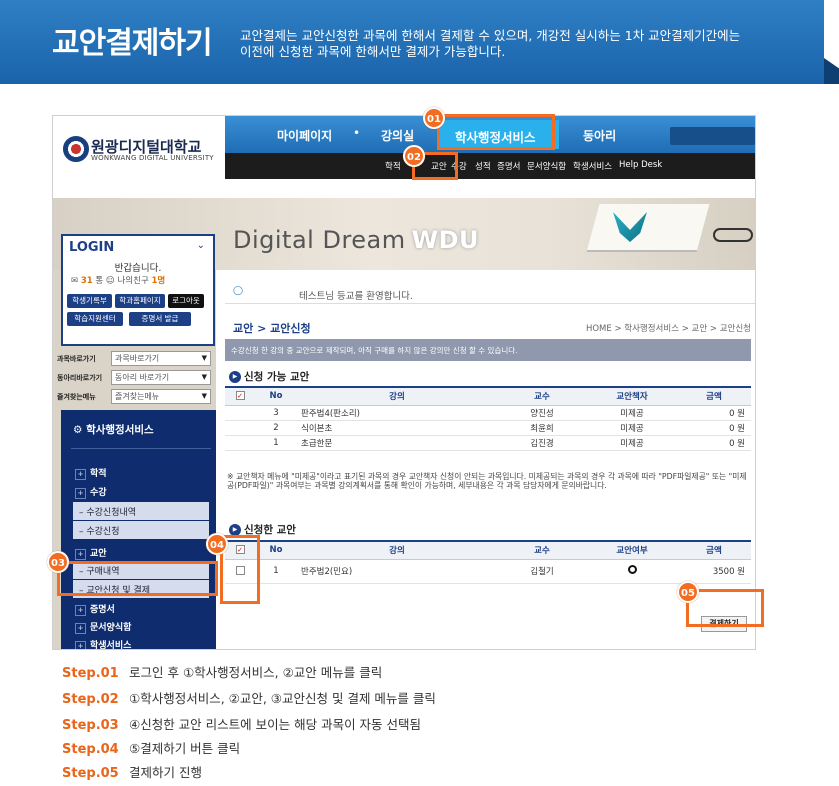 This screenshot has width=839, height=786. What do you see at coordinates (668, 329) in the screenshot?
I see `breadcrumb: HOME > 학사행정서비스 > 교안 > 교안신청` at bounding box center [668, 329].